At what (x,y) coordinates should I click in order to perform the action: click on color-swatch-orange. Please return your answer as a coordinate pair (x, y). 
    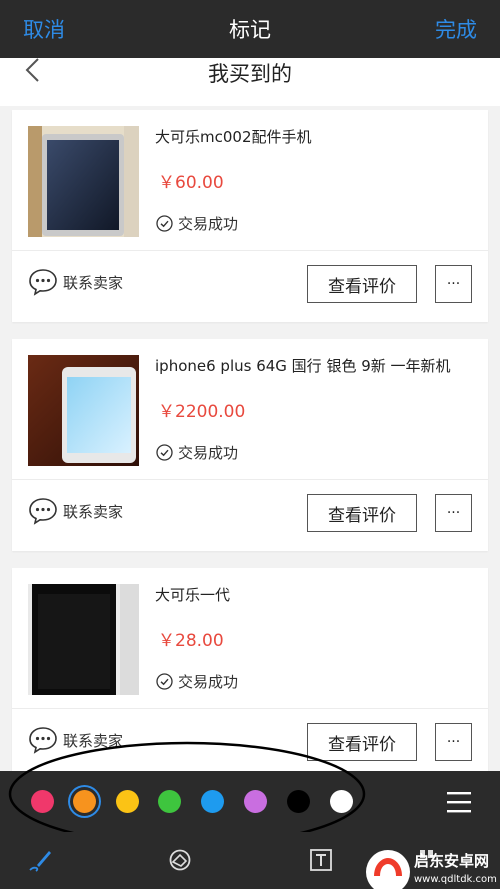
    Looking at the image, I should click on (84, 801).